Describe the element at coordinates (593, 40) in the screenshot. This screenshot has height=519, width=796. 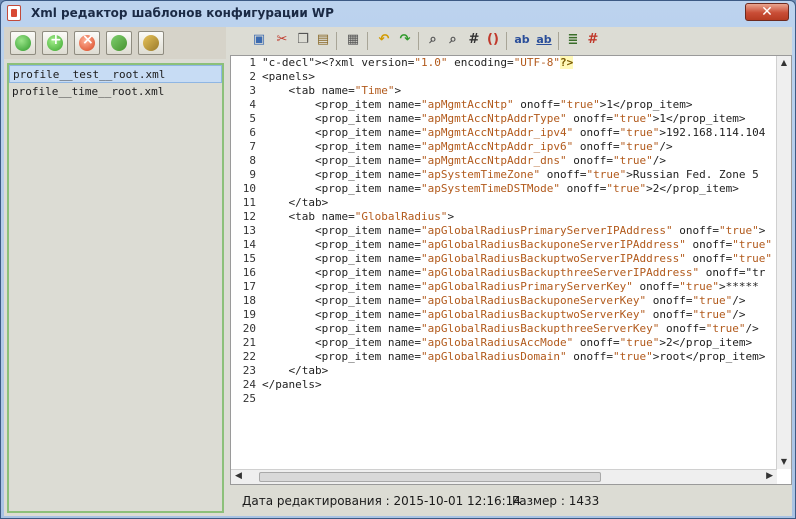
I see `hash-red-icon: #` at that location.